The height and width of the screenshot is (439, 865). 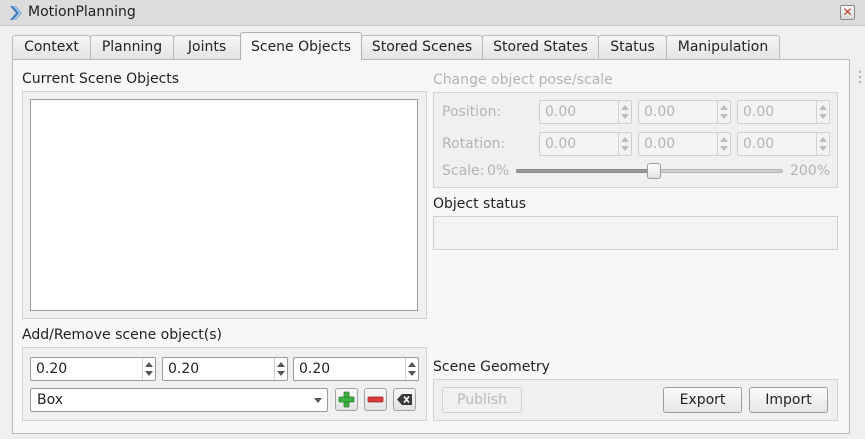 I want to click on tab-stored-scenes: Stored Scenes, so click(x=422, y=47).